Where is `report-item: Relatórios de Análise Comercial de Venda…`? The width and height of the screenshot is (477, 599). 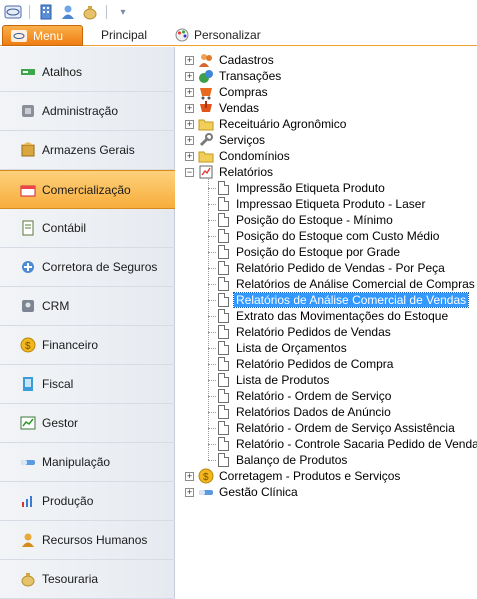
report-item: Relatórios de Análise Comercial de Venda… is located at coordinates (344, 300).